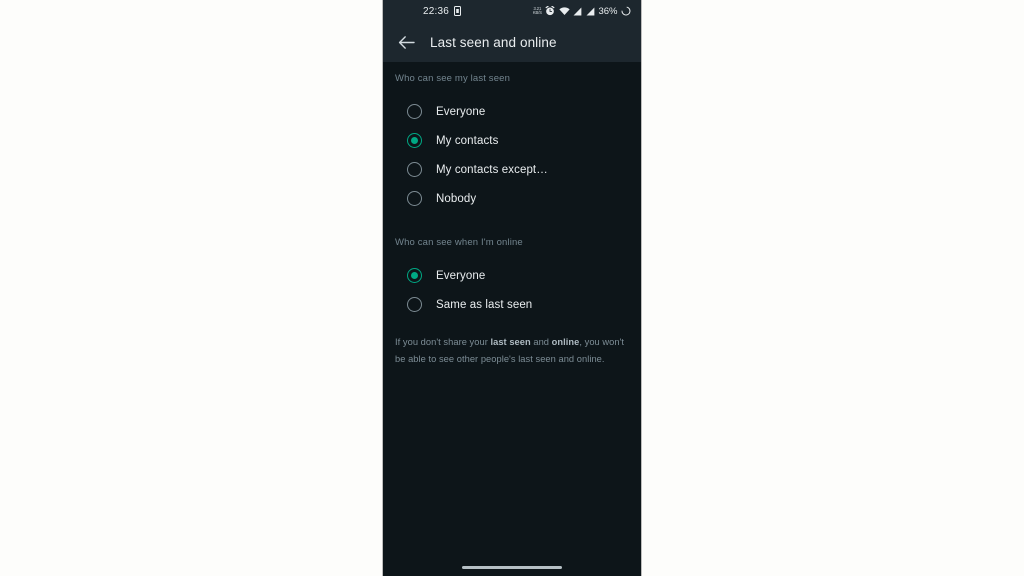  What do you see at coordinates (512, 111) in the screenshot?
I see `option-row-everyone: Everyone` at bounding box center [512, 111].